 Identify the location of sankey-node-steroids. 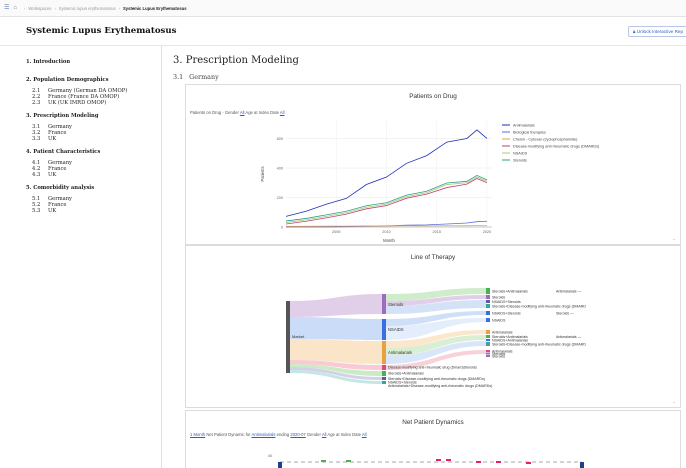
(384, 304).